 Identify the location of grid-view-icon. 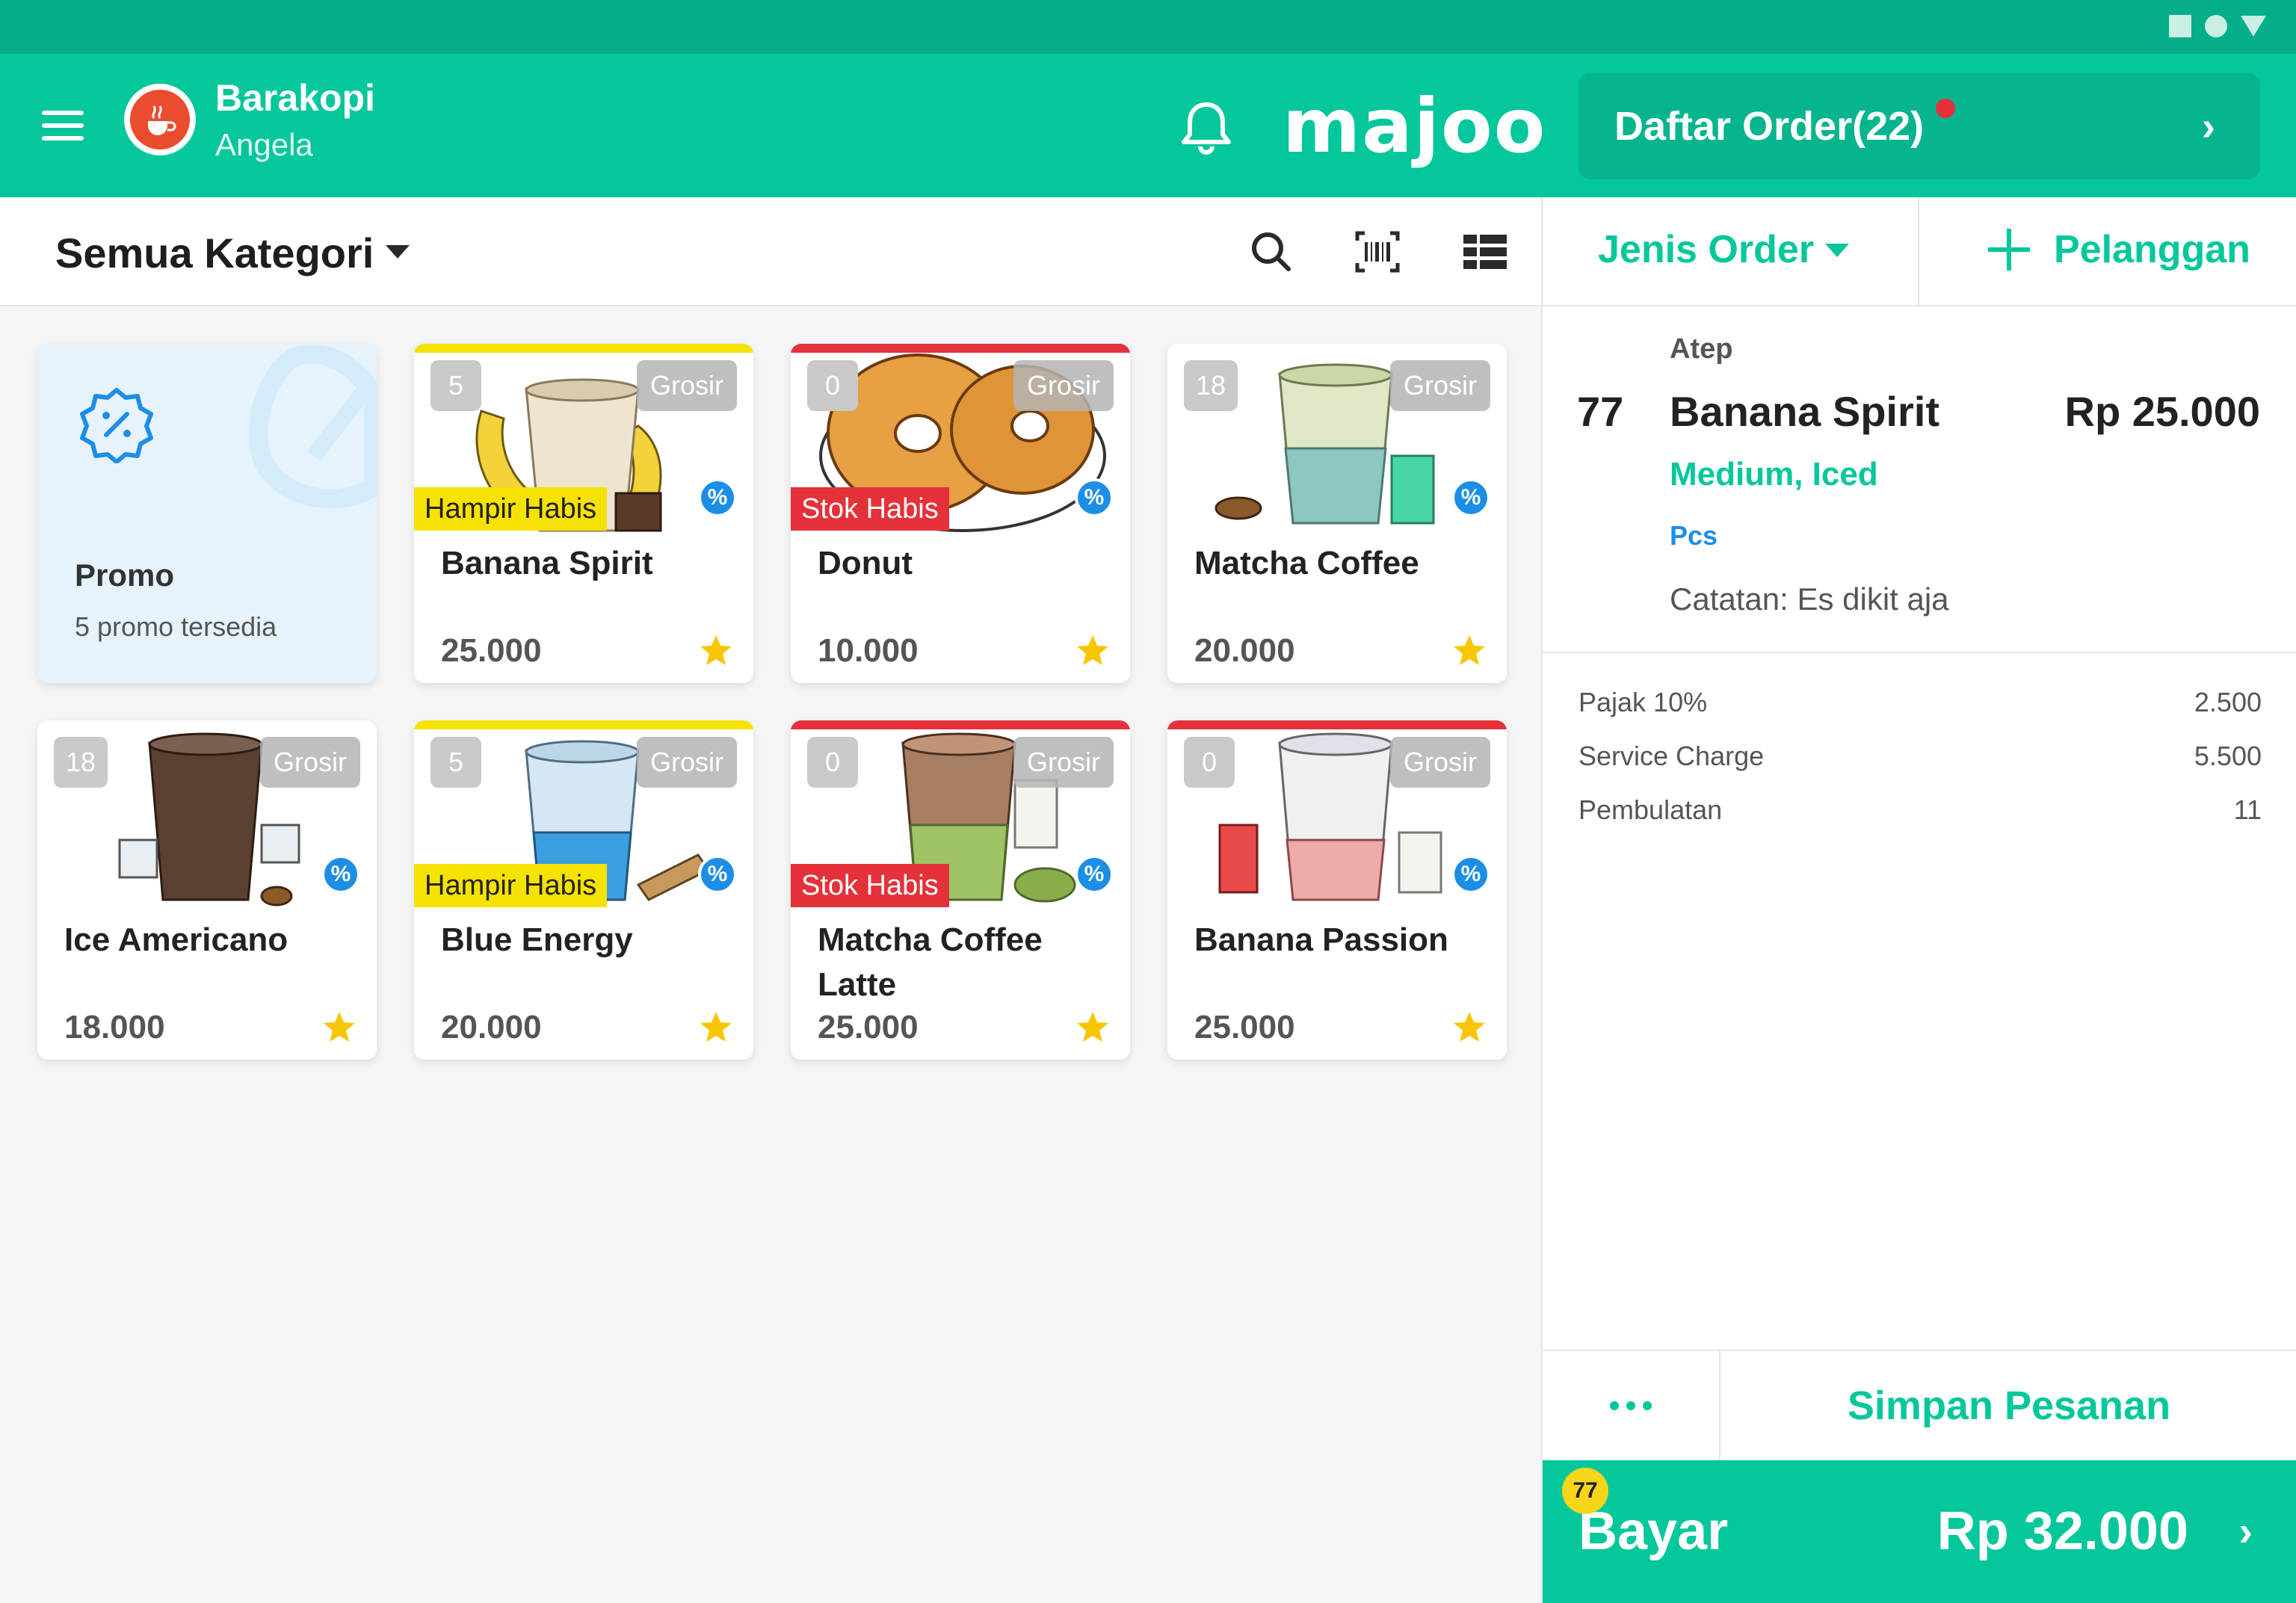
(1485, 252).